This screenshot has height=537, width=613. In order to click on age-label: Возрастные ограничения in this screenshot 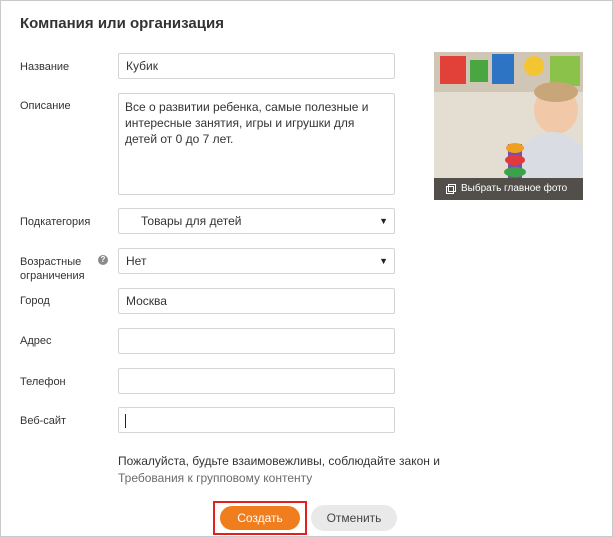, I will do `click(52, 269)`.